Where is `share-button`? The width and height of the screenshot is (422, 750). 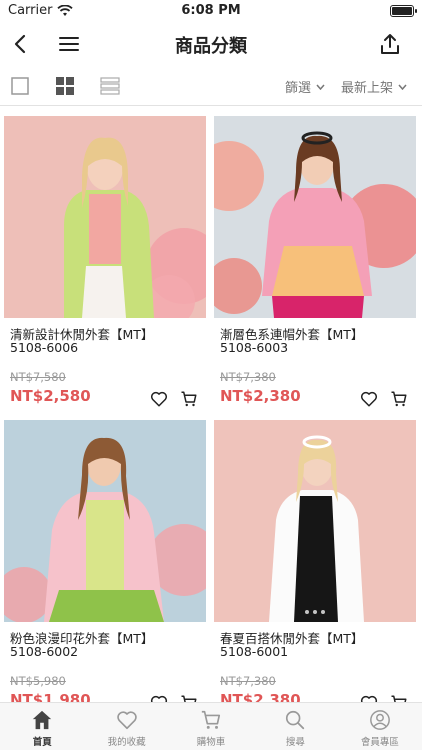 share-button is located at coordinates (390, 44).